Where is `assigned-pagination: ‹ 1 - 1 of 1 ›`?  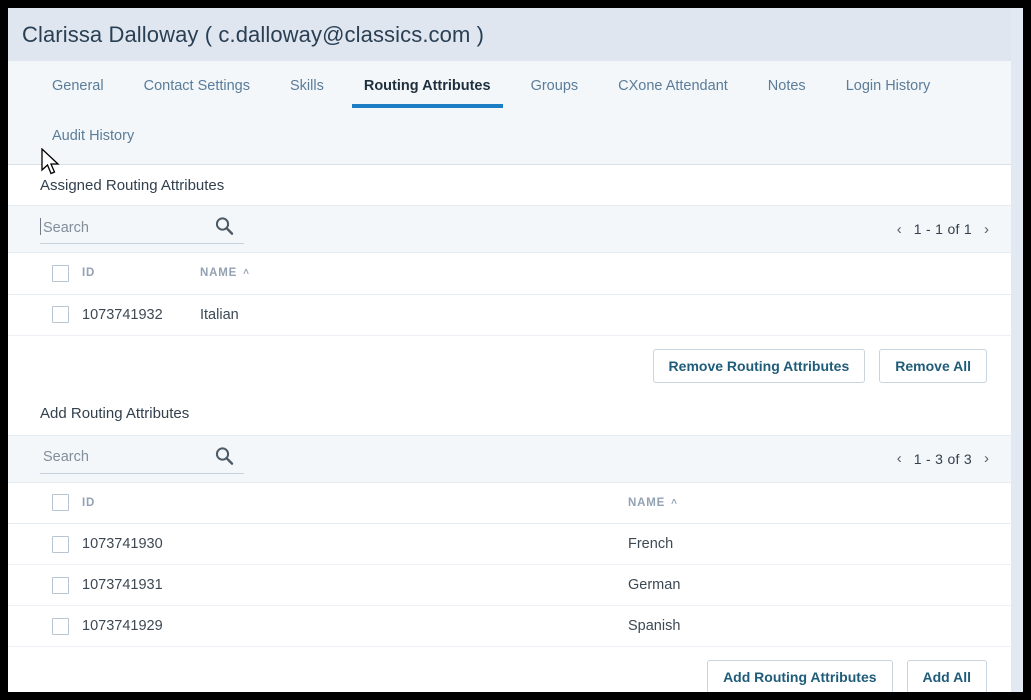 assigned-pagination: ‹ 1 - 1 of 1 › is located at coordinates (943, 229).